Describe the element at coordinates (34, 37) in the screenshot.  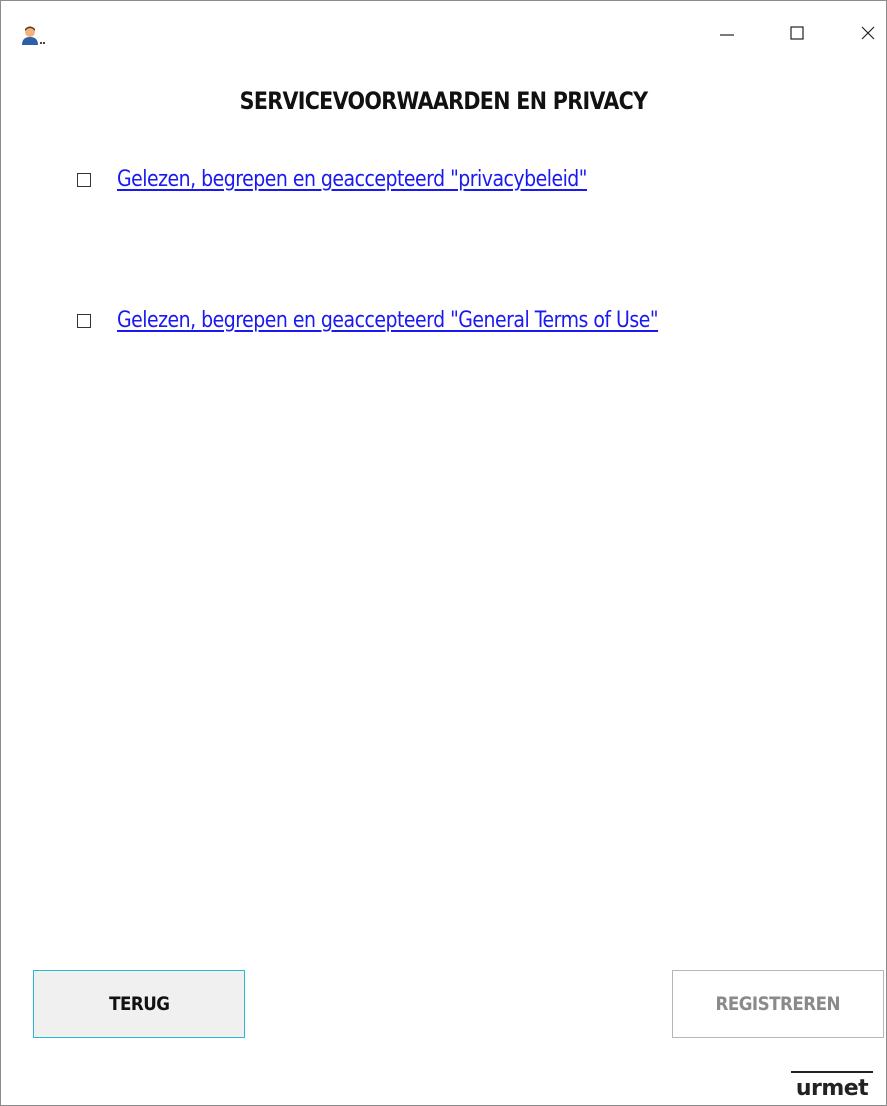
I see `user-icon` at that location.